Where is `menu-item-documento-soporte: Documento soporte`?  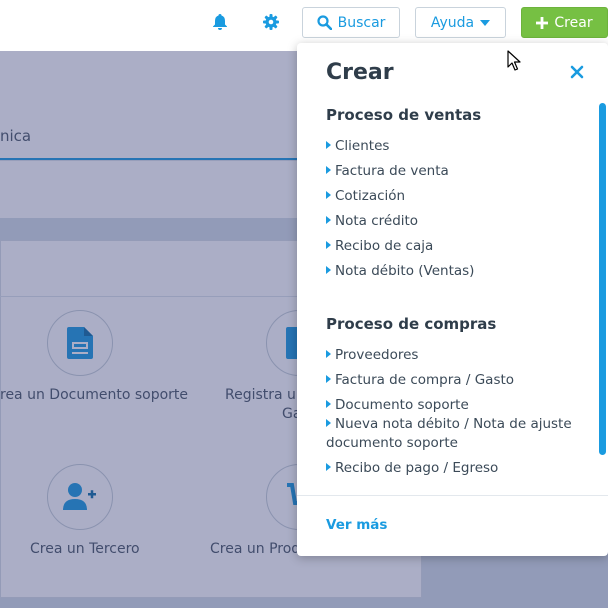 menu-item-documento-soporte: Documento soporte is located at coordinates (451, 405).